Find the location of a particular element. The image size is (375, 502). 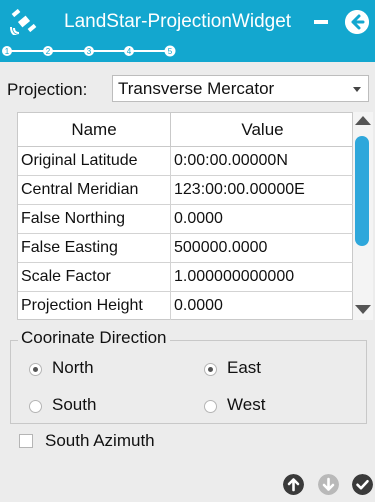

radio-south: South is located at coordinates (94, 407).